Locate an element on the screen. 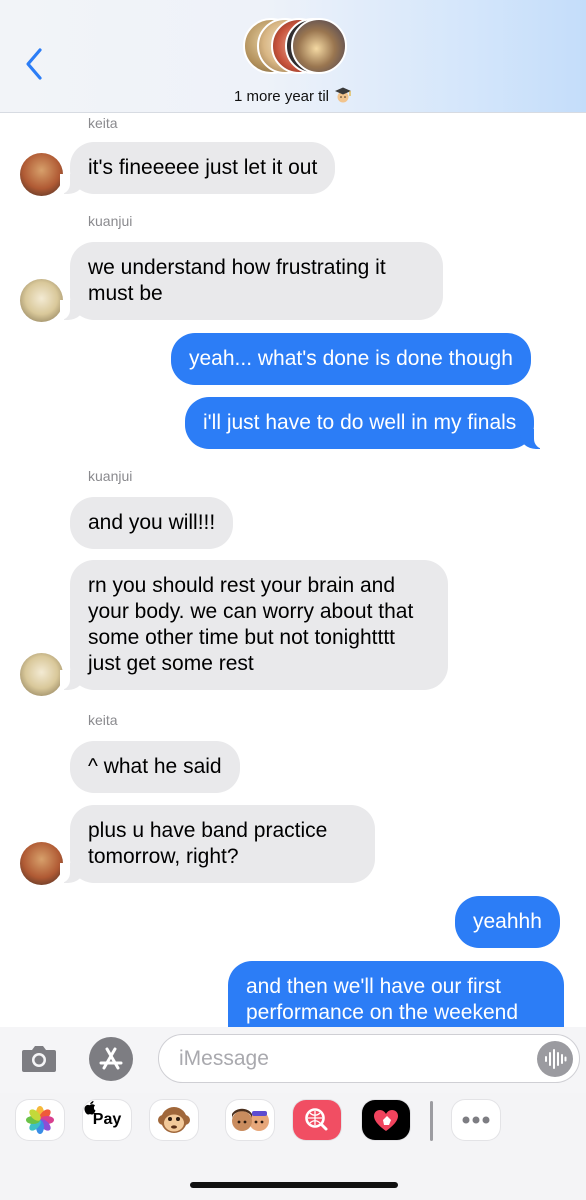  apple-logo-icon is located at coordinates (90, 1108).